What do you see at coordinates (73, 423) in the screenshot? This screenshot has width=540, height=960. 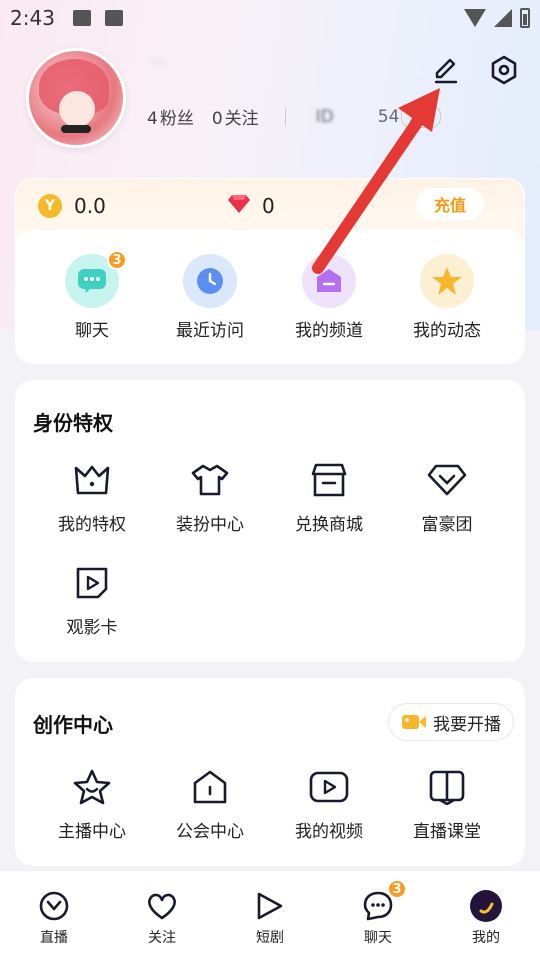 I see `privileges-title: 身份特权` at bounding box center [73, 423].